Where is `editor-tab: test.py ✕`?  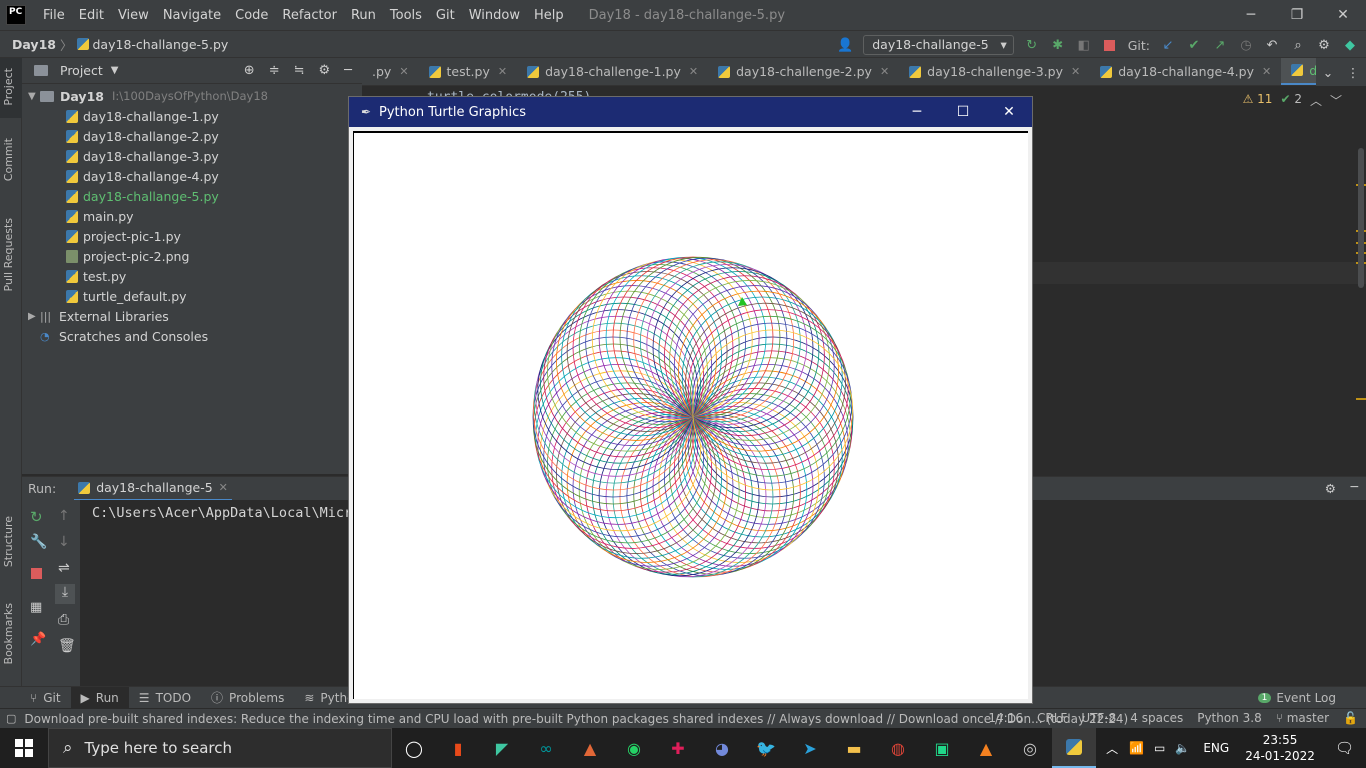
editor-tab: test.py ✕ is located at coordinates (468, 71).